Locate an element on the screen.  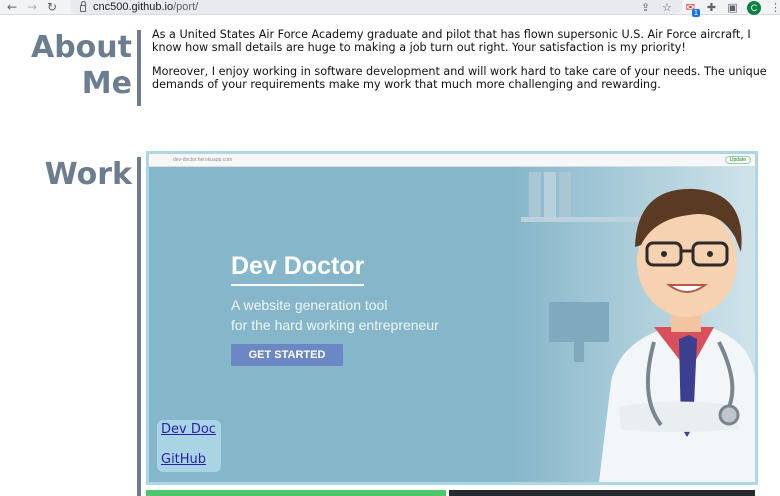
next-project-preview-dark is located at coordinates (602, 493).